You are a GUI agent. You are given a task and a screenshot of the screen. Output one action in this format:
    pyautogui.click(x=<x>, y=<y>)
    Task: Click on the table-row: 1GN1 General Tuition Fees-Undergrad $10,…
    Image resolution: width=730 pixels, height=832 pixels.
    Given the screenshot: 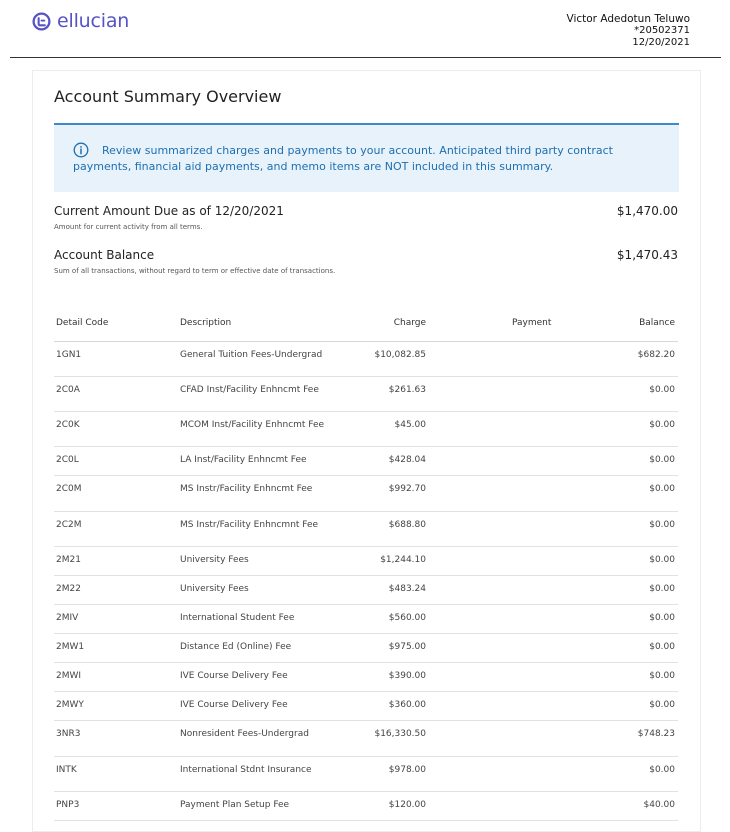 What is the action you would take?
    pyautogui.click(x=366, y=359)
    